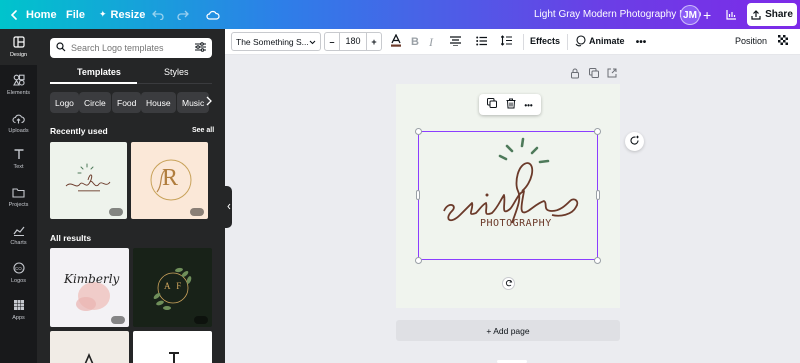  What do you see at coordinates (18, 123) in the screenshot?
I see `rail-item-uploads: Uploads` at bounding box center [18, 123].